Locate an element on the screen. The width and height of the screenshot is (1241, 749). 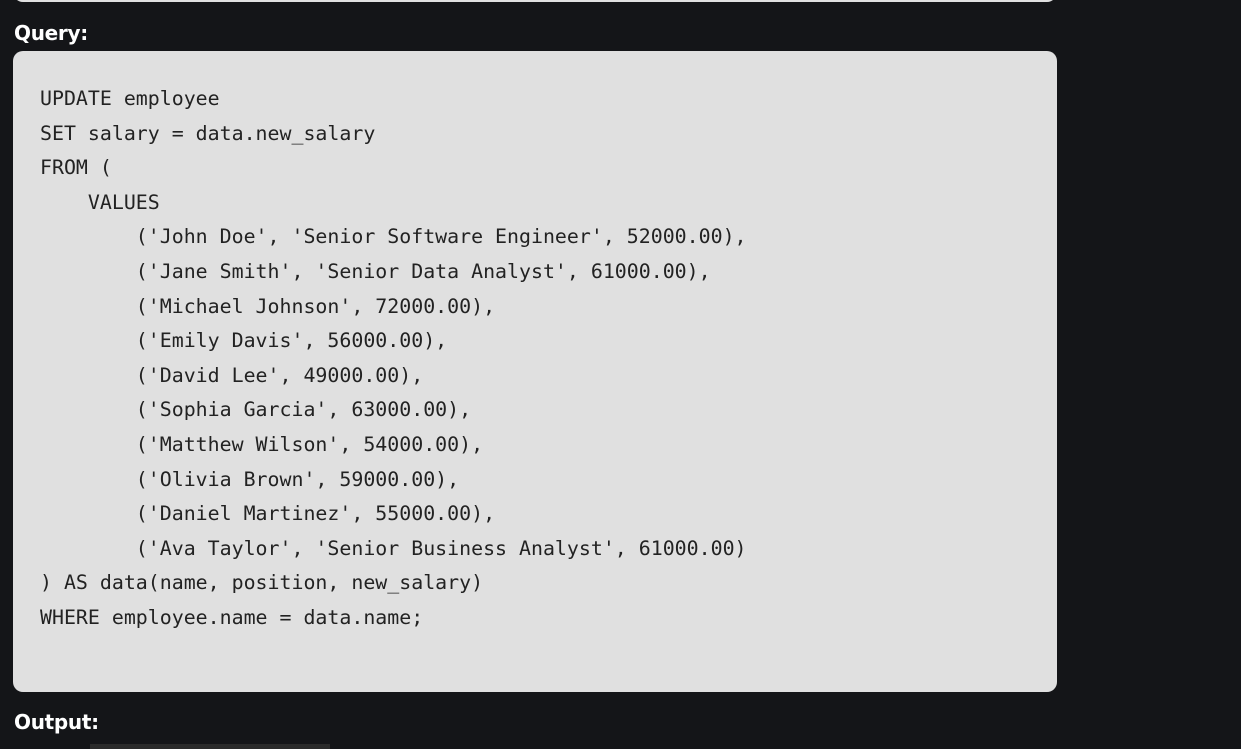
output-label: Output: is located at coordinates (56, 722).